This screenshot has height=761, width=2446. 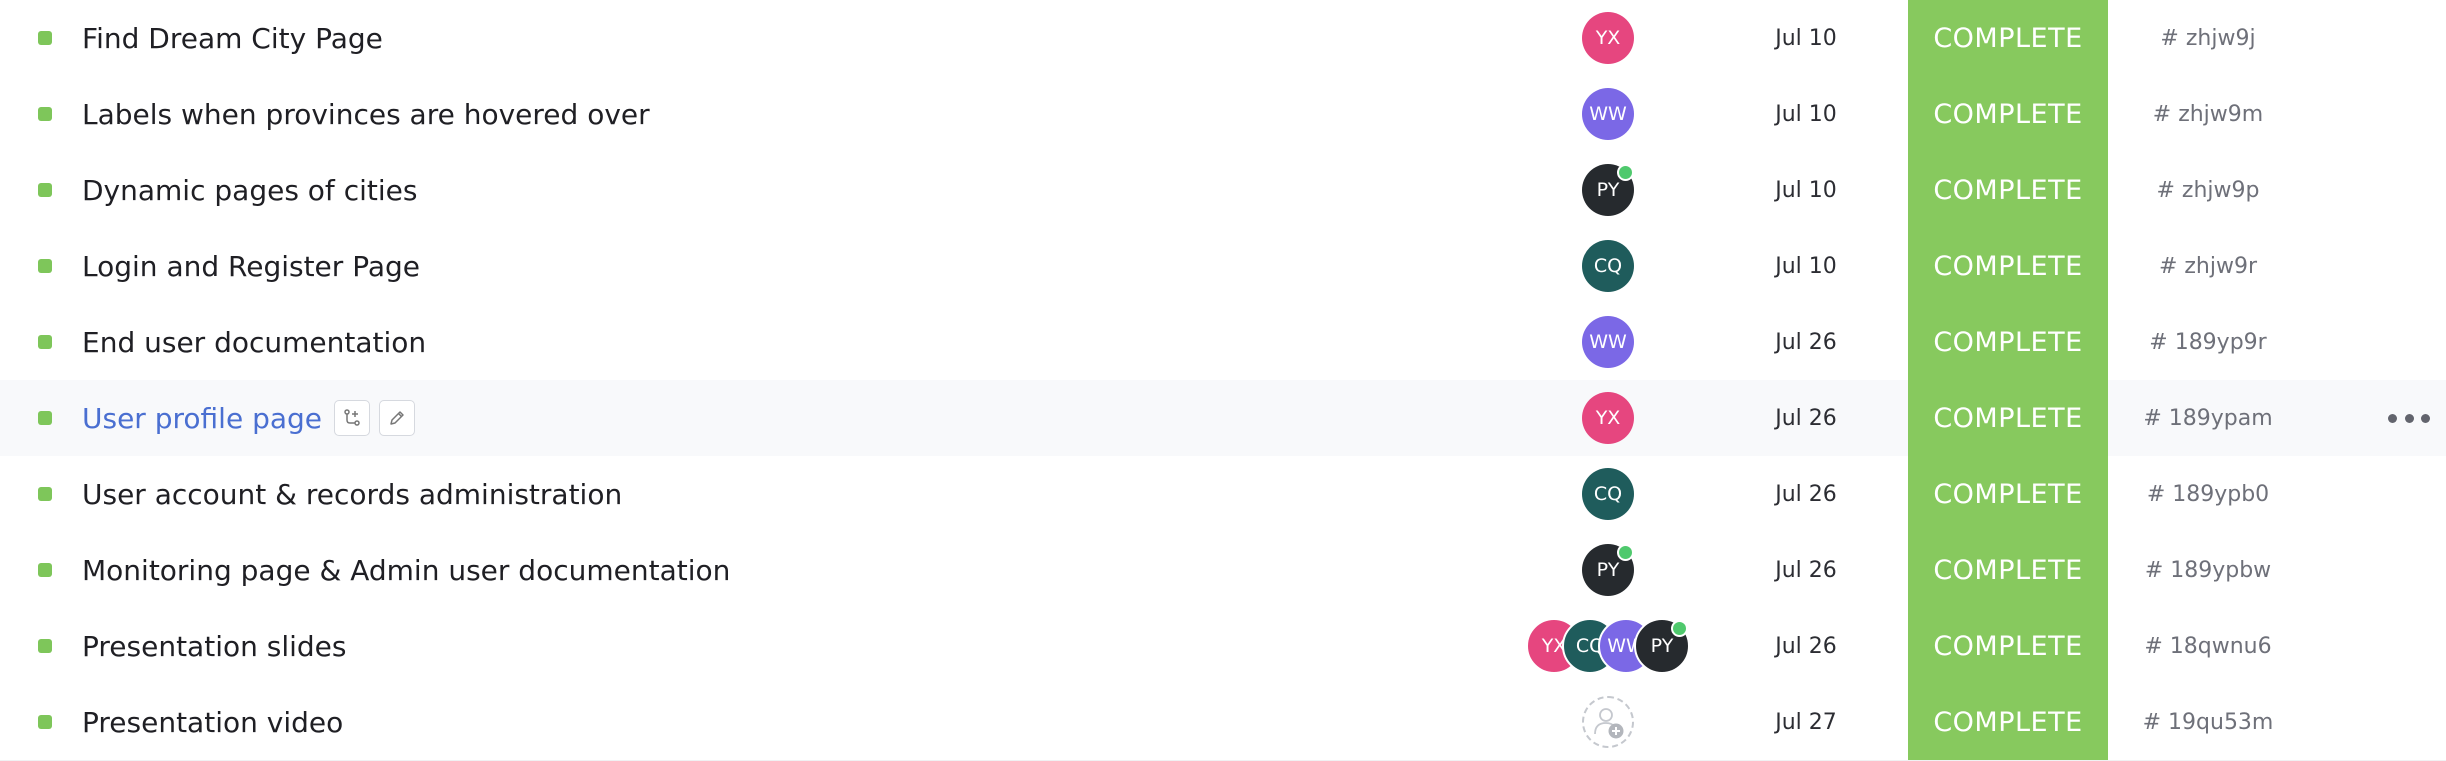 What do you see at coordinates (249, 190) in the screenshot?
I see `task-name: Dynamic pages of cities` at bounding box center [249, 190].